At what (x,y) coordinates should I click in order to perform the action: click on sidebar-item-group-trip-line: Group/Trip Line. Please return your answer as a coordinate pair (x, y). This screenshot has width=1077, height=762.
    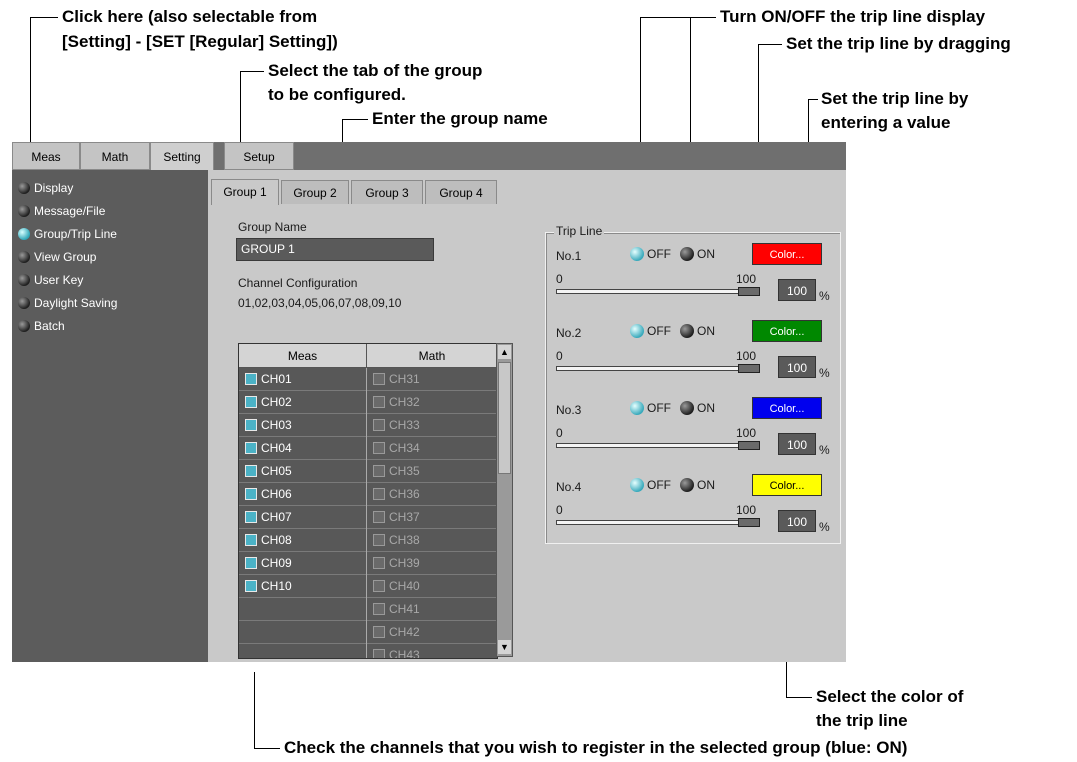
    Looking at the image, I should click on (67, 234).